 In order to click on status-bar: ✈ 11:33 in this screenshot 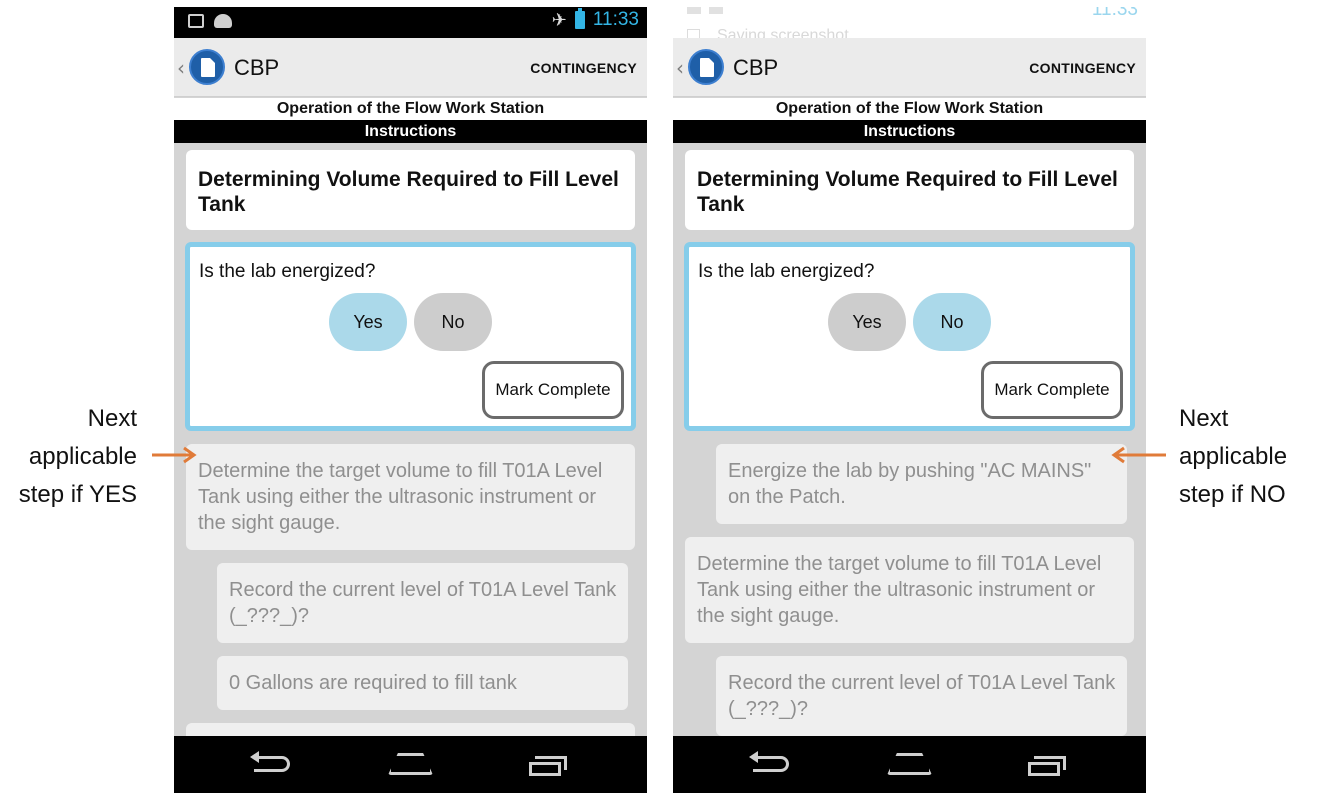, I will do `click(410, 22)`.